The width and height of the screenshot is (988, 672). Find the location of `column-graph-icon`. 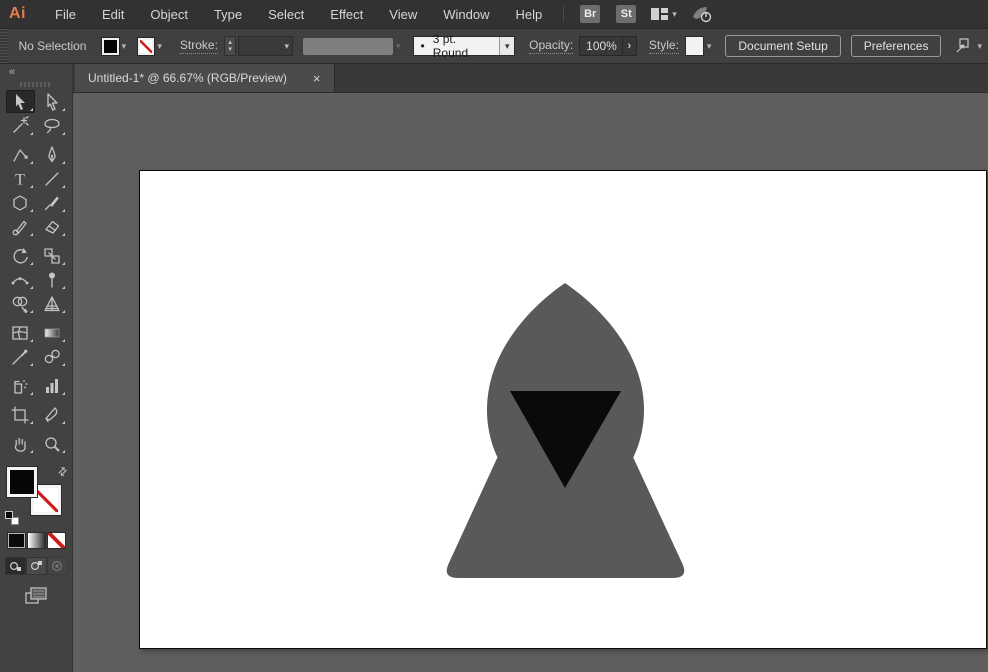

column-graph-icon is located at coordinates (52, 385).